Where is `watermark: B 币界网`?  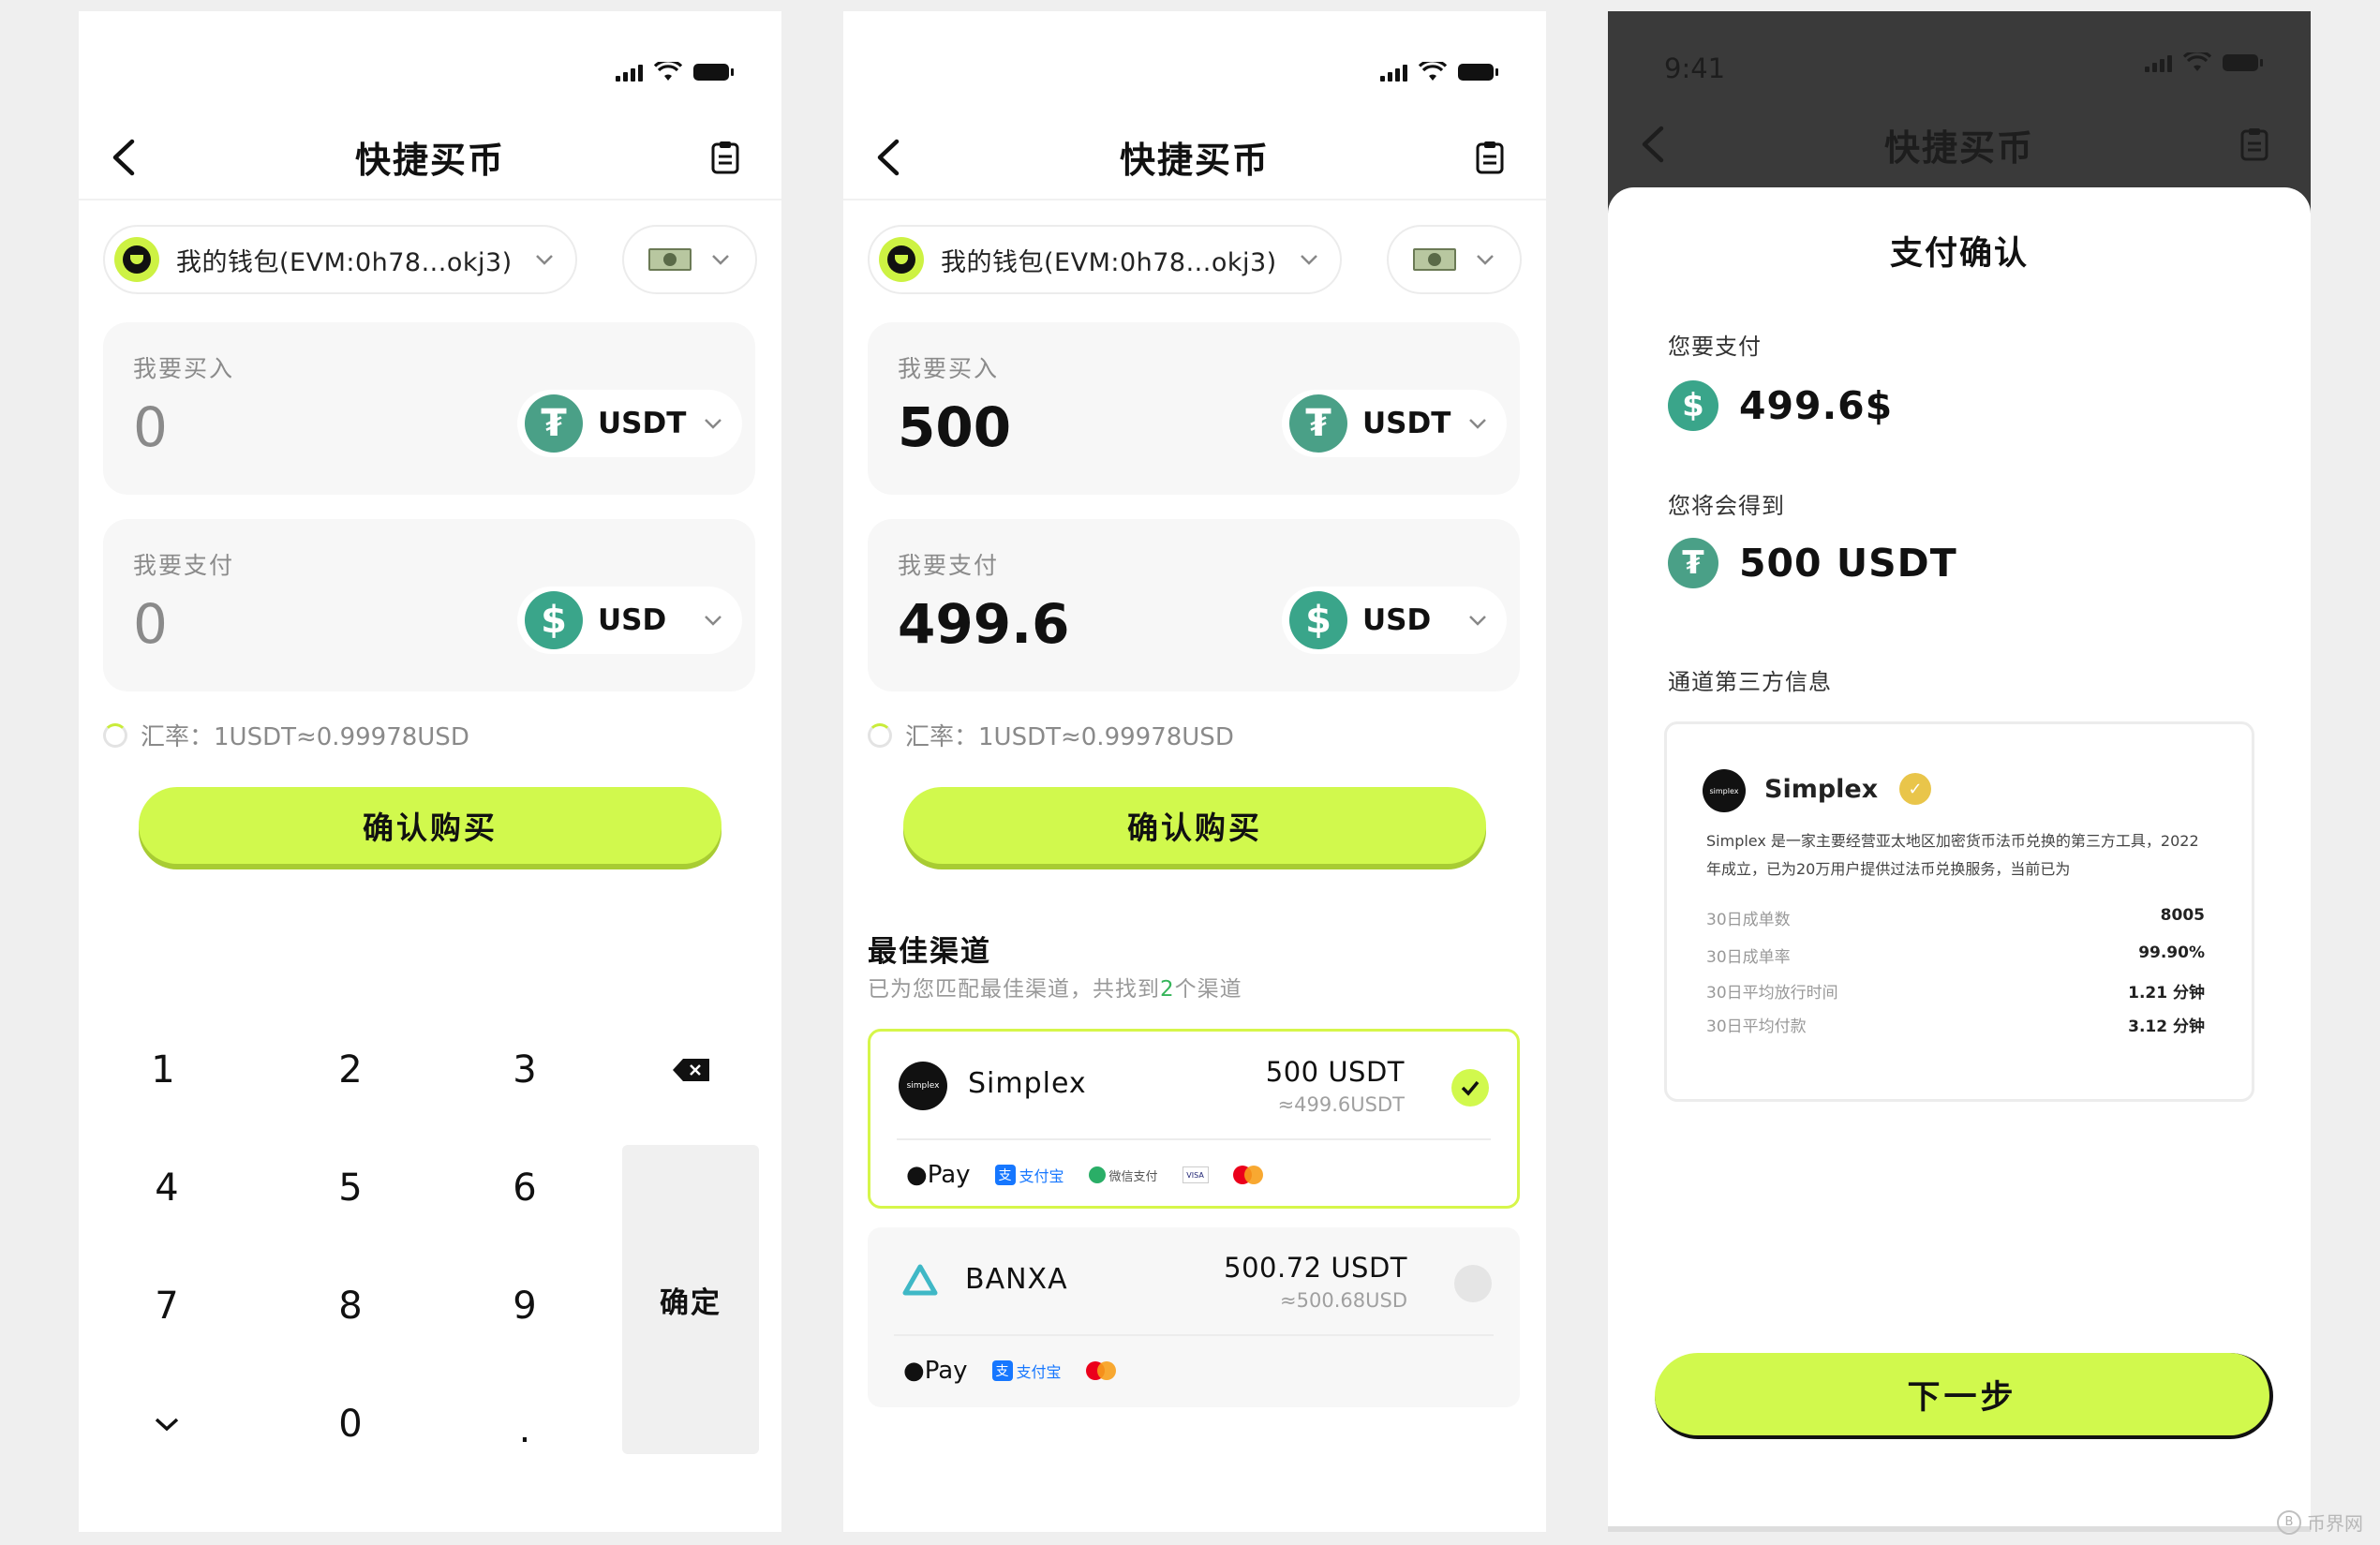
watermark: B 币界网 is located at coordinates (2320, 1522).